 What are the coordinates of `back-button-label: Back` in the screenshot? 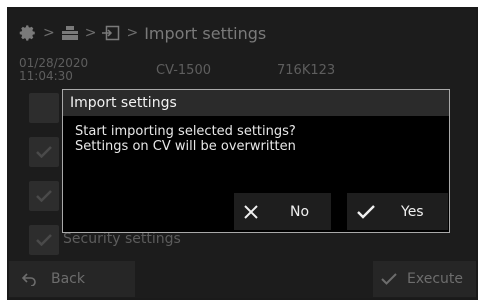 It's located at (68, 279).